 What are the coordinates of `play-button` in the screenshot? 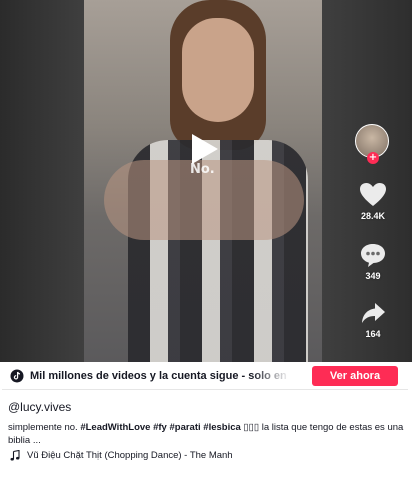 It's located at (204, 149).